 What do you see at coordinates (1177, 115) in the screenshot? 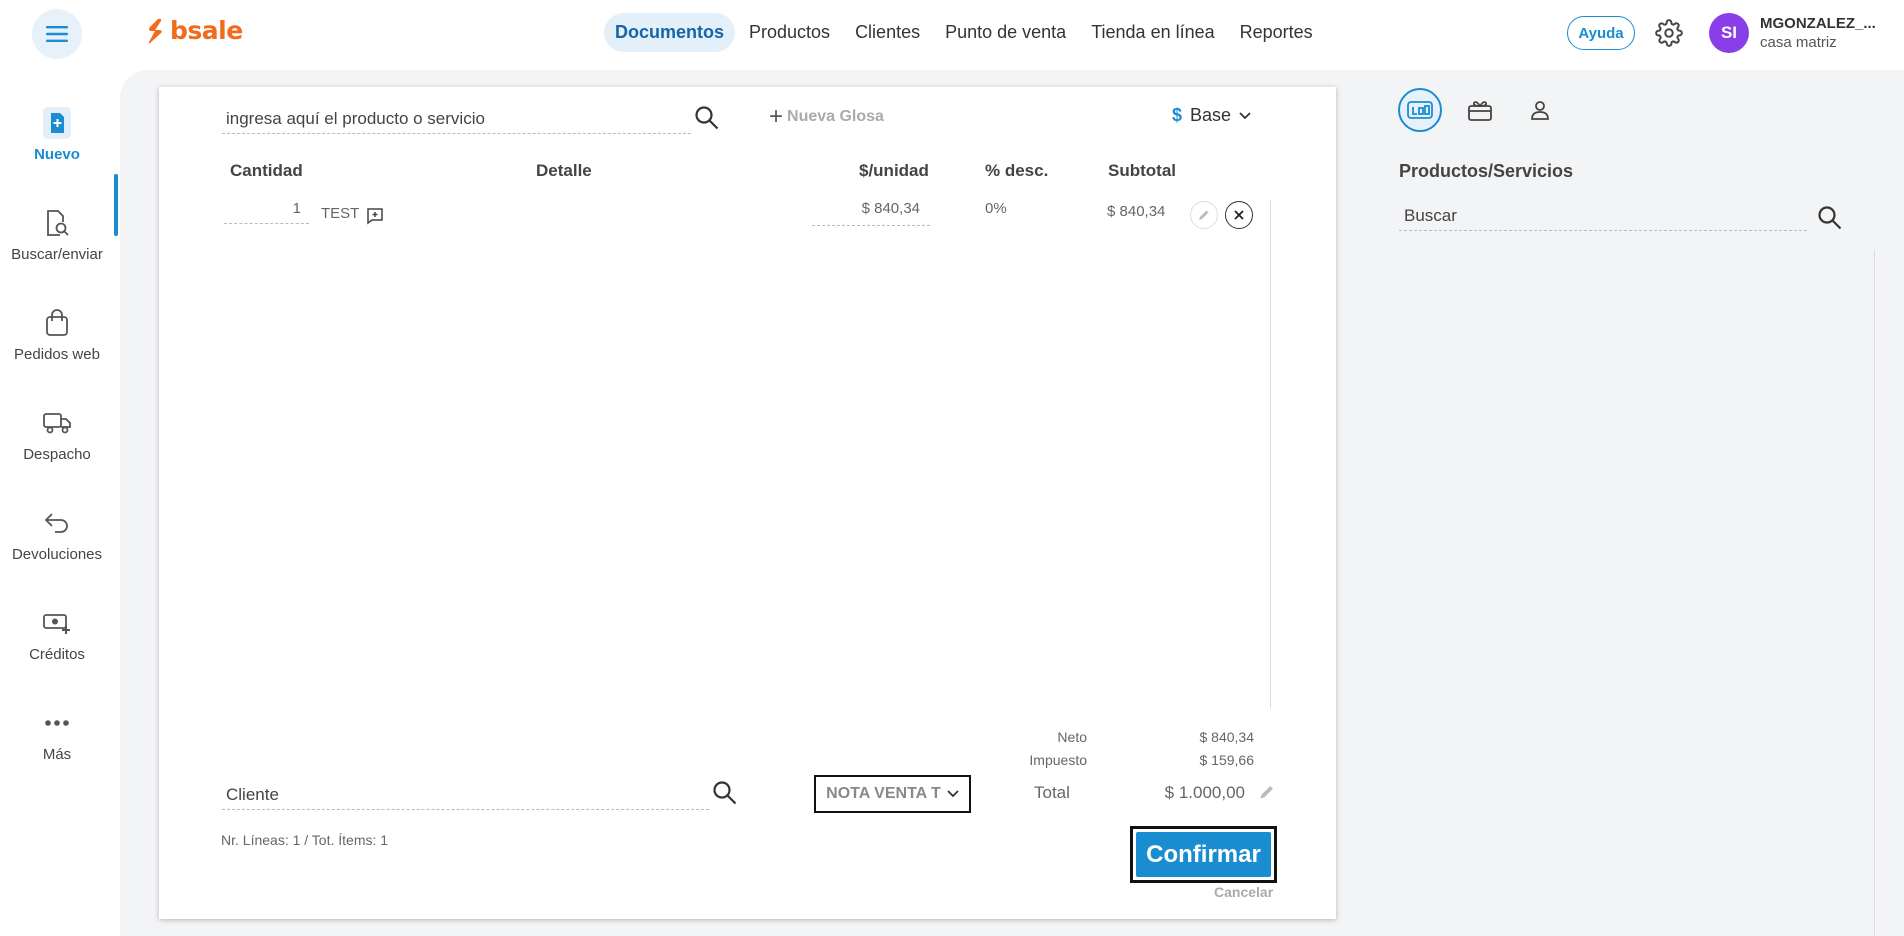
I see `dollar-icon: $` at bounding box center [1177, 115].